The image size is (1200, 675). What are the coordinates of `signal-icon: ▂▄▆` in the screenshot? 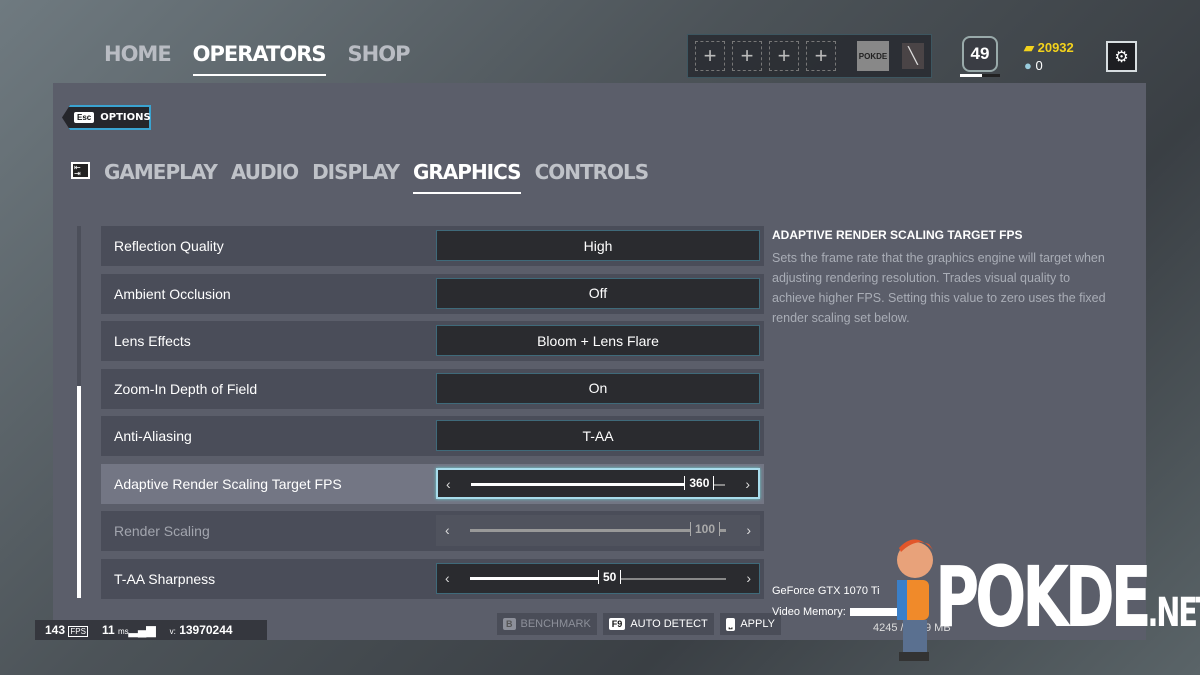 It's located at (142, 630).